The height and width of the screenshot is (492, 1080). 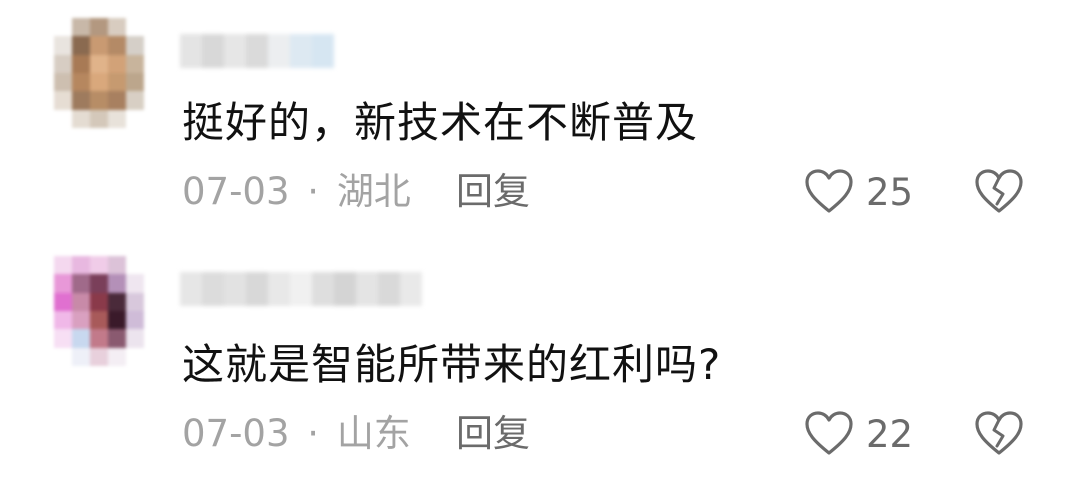 I want to click on comment-text: 这就是智能所带来的红利吗?, so click(x=452, y=364).